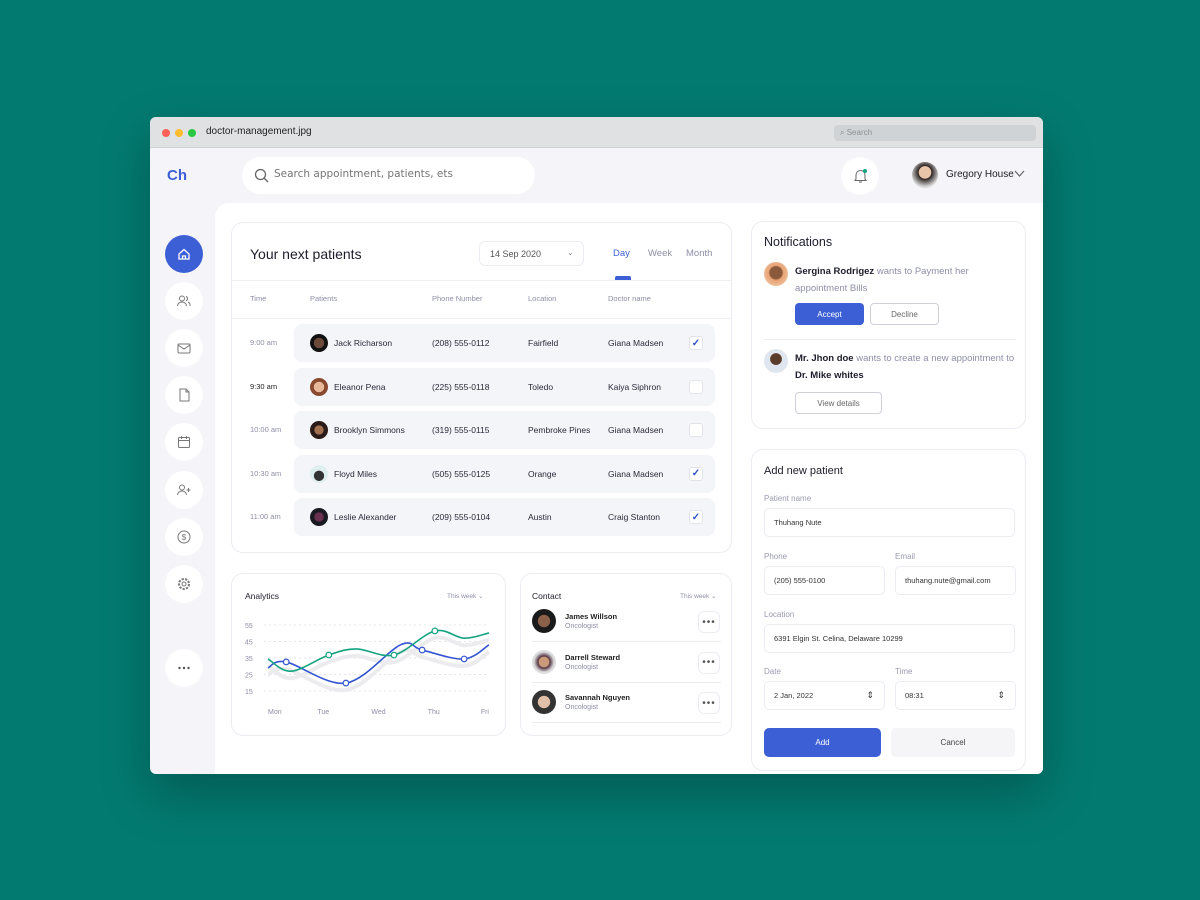  Describe the element at coordinates (634, 517) in the screenshot. I see `doctor-name: Craig Stanton` at that location.